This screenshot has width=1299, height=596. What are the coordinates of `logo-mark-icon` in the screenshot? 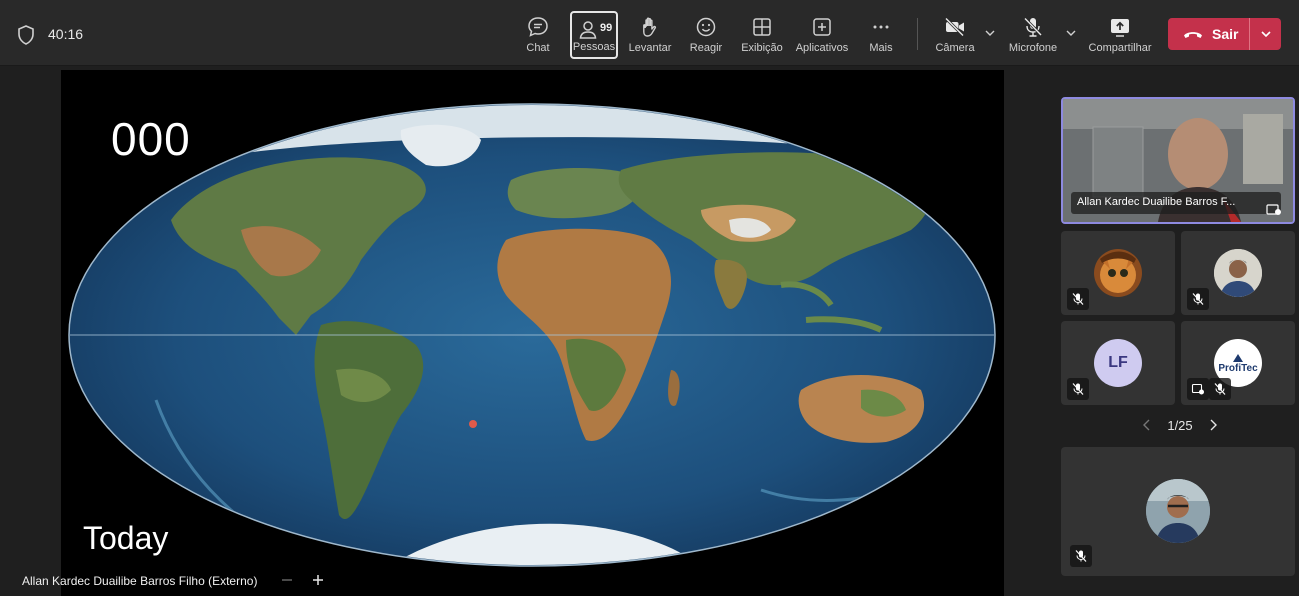 It's located at (1238, 357).